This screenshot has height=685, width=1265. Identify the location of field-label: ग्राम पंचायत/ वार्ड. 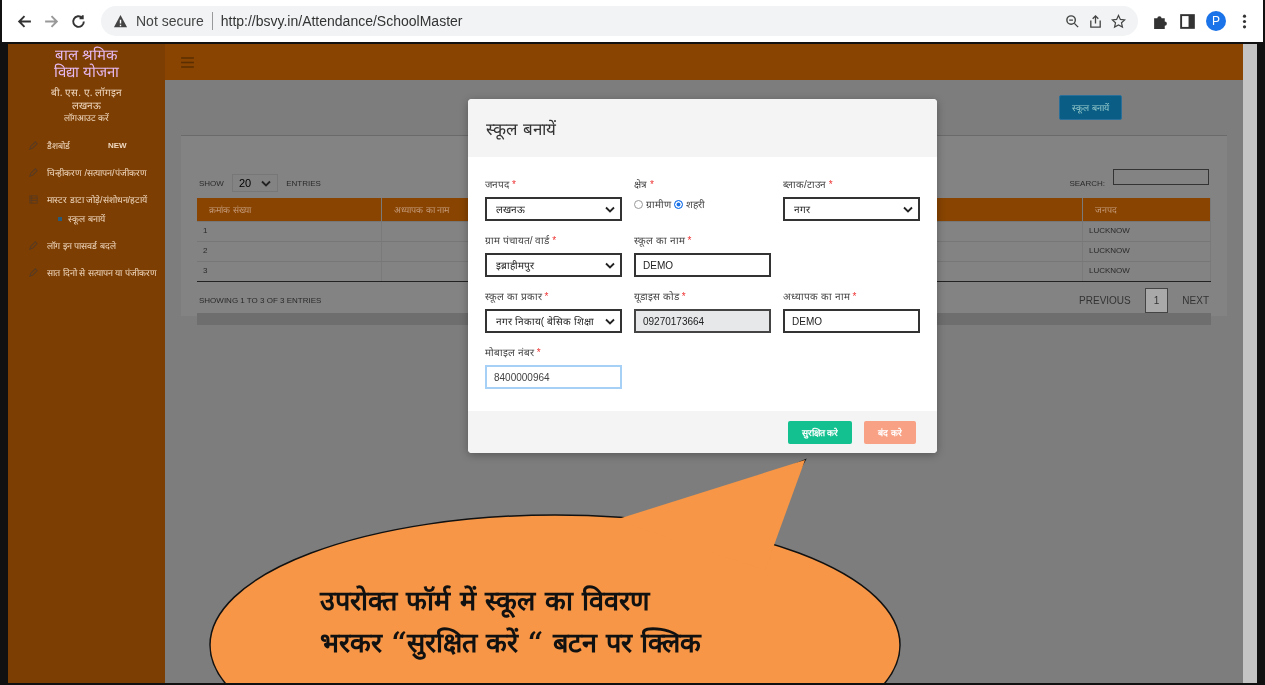
(517, 240).